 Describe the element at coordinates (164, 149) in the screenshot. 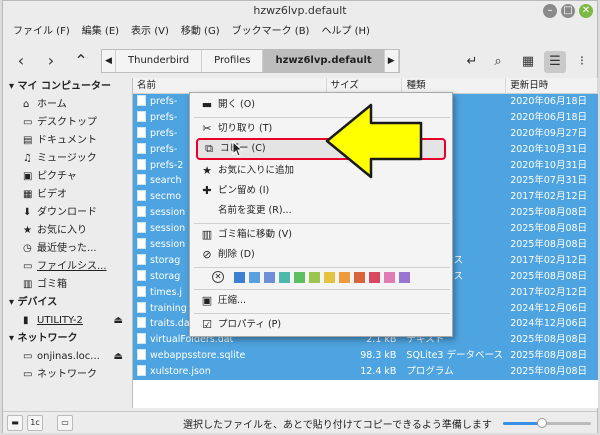

I see `file-name-cell-text: prefs-` at that location.